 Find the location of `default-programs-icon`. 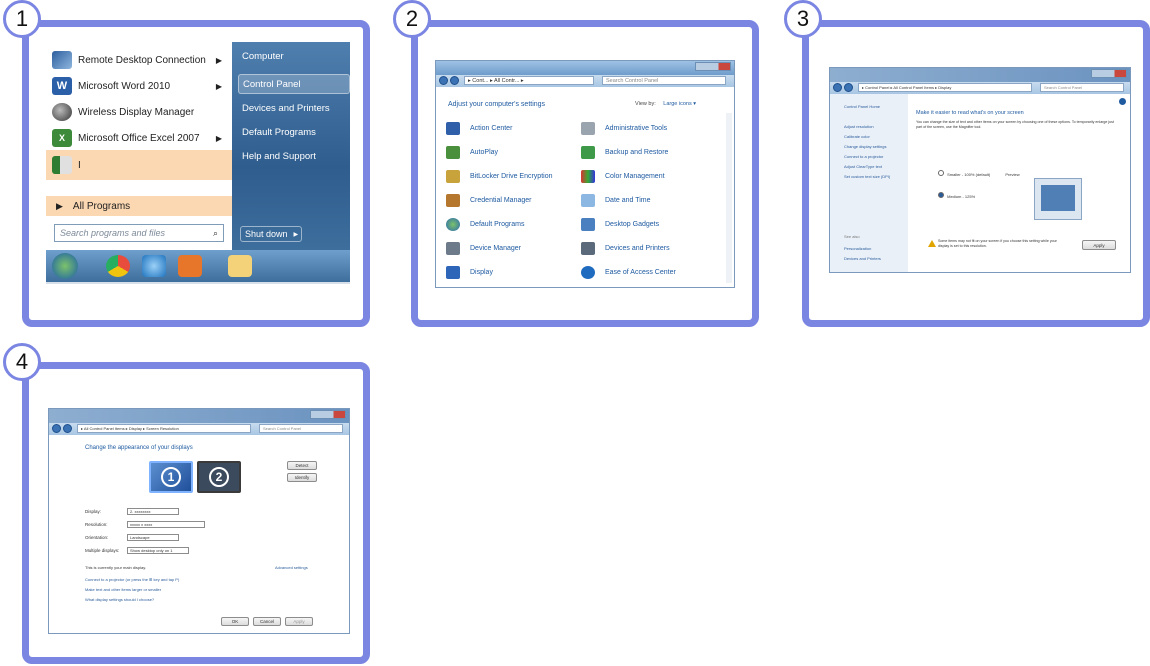

default-programs-icon is located at coordinates (453, 224).